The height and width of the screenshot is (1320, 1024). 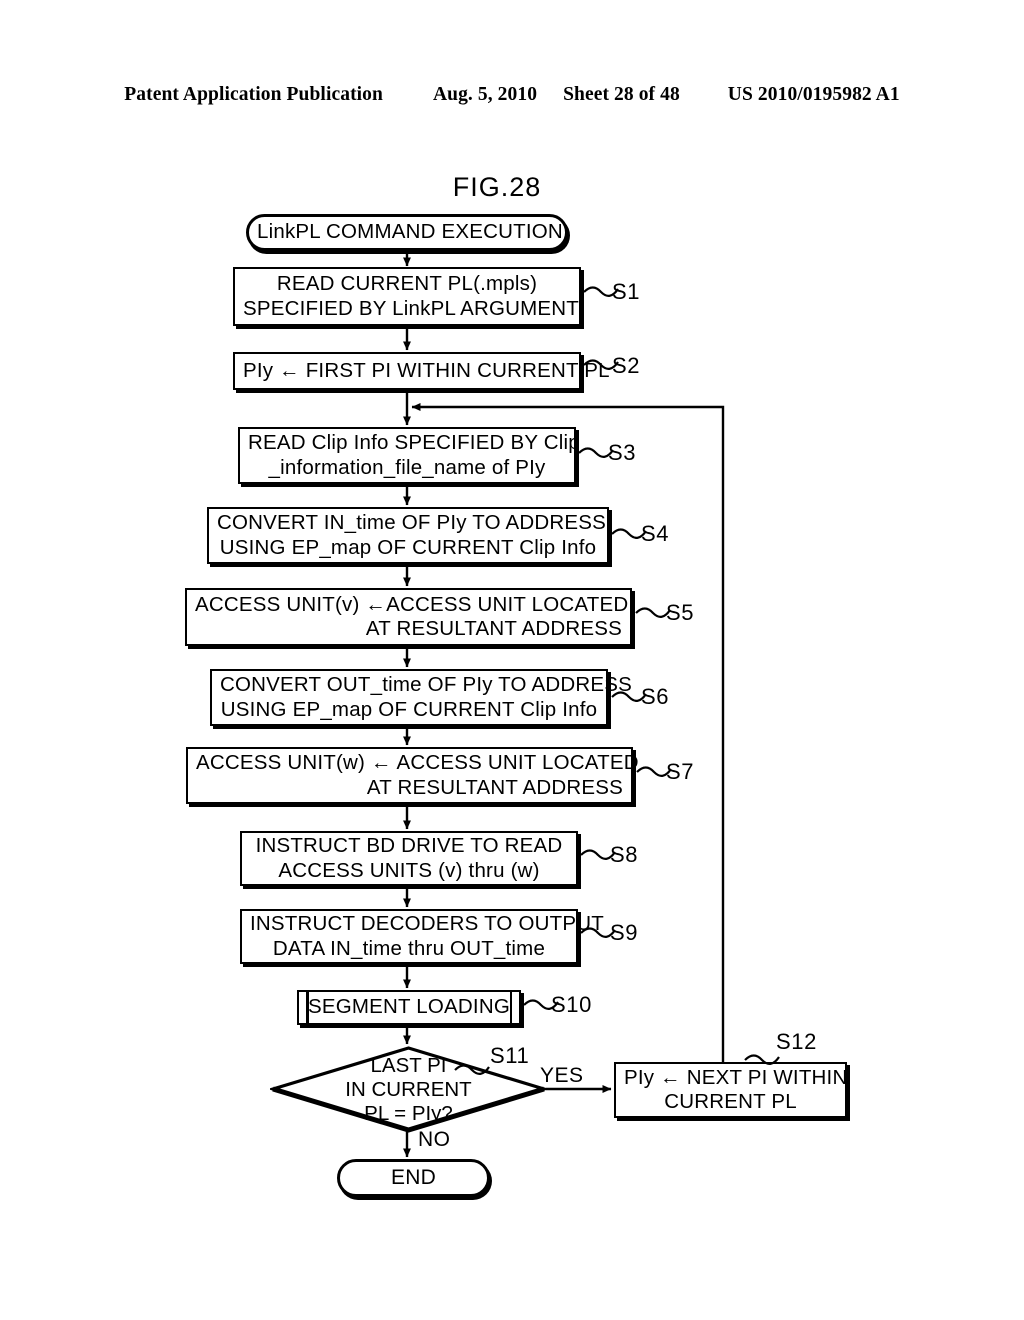 What do you see at coordinates (510, 1007) in the screenshot?
I see `predefined-process-right-bar` at bounding box center [510, 1007].